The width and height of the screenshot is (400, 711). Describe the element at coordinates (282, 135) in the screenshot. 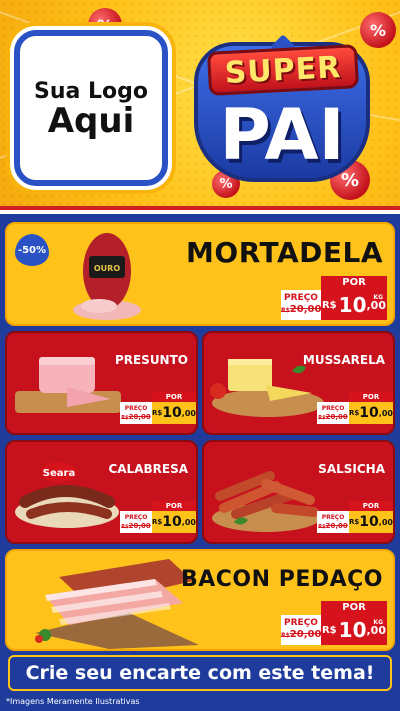

I see `badge-pai-text: PAI` at that location.